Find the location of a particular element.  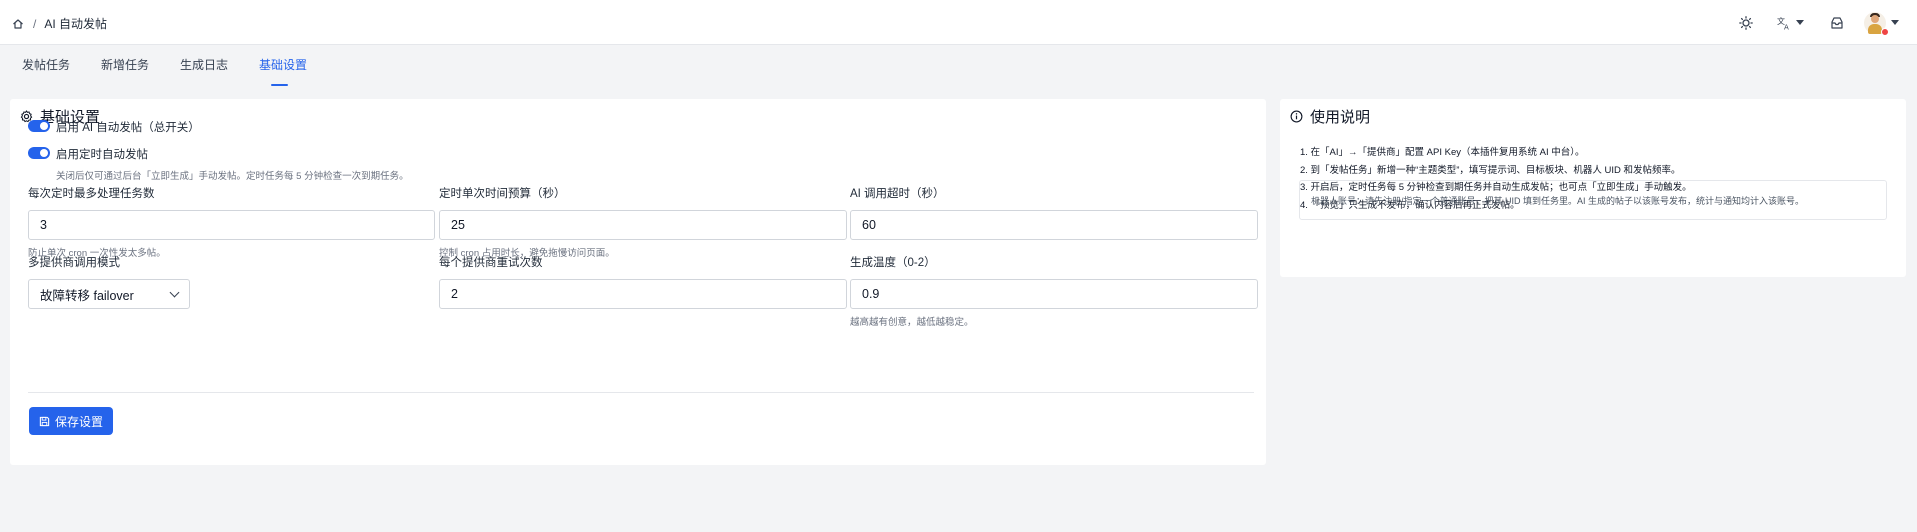

tab-post-tasks: 发帖任务 is located at coordinates (46, 72).